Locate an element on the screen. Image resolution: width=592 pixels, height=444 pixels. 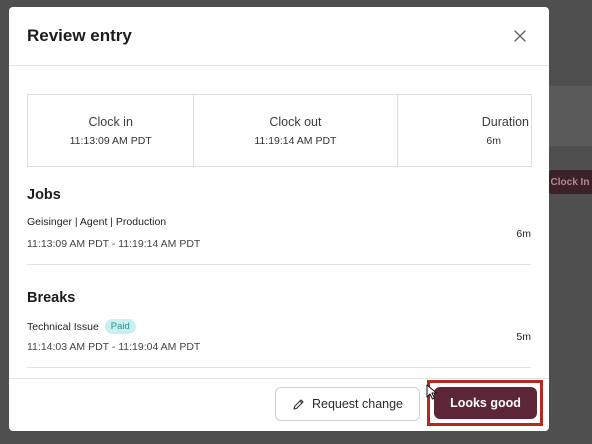
job-time-range: 11:13:09 AM PDT - 11:19:14 AM PDT is located at coordinates (114, 244).